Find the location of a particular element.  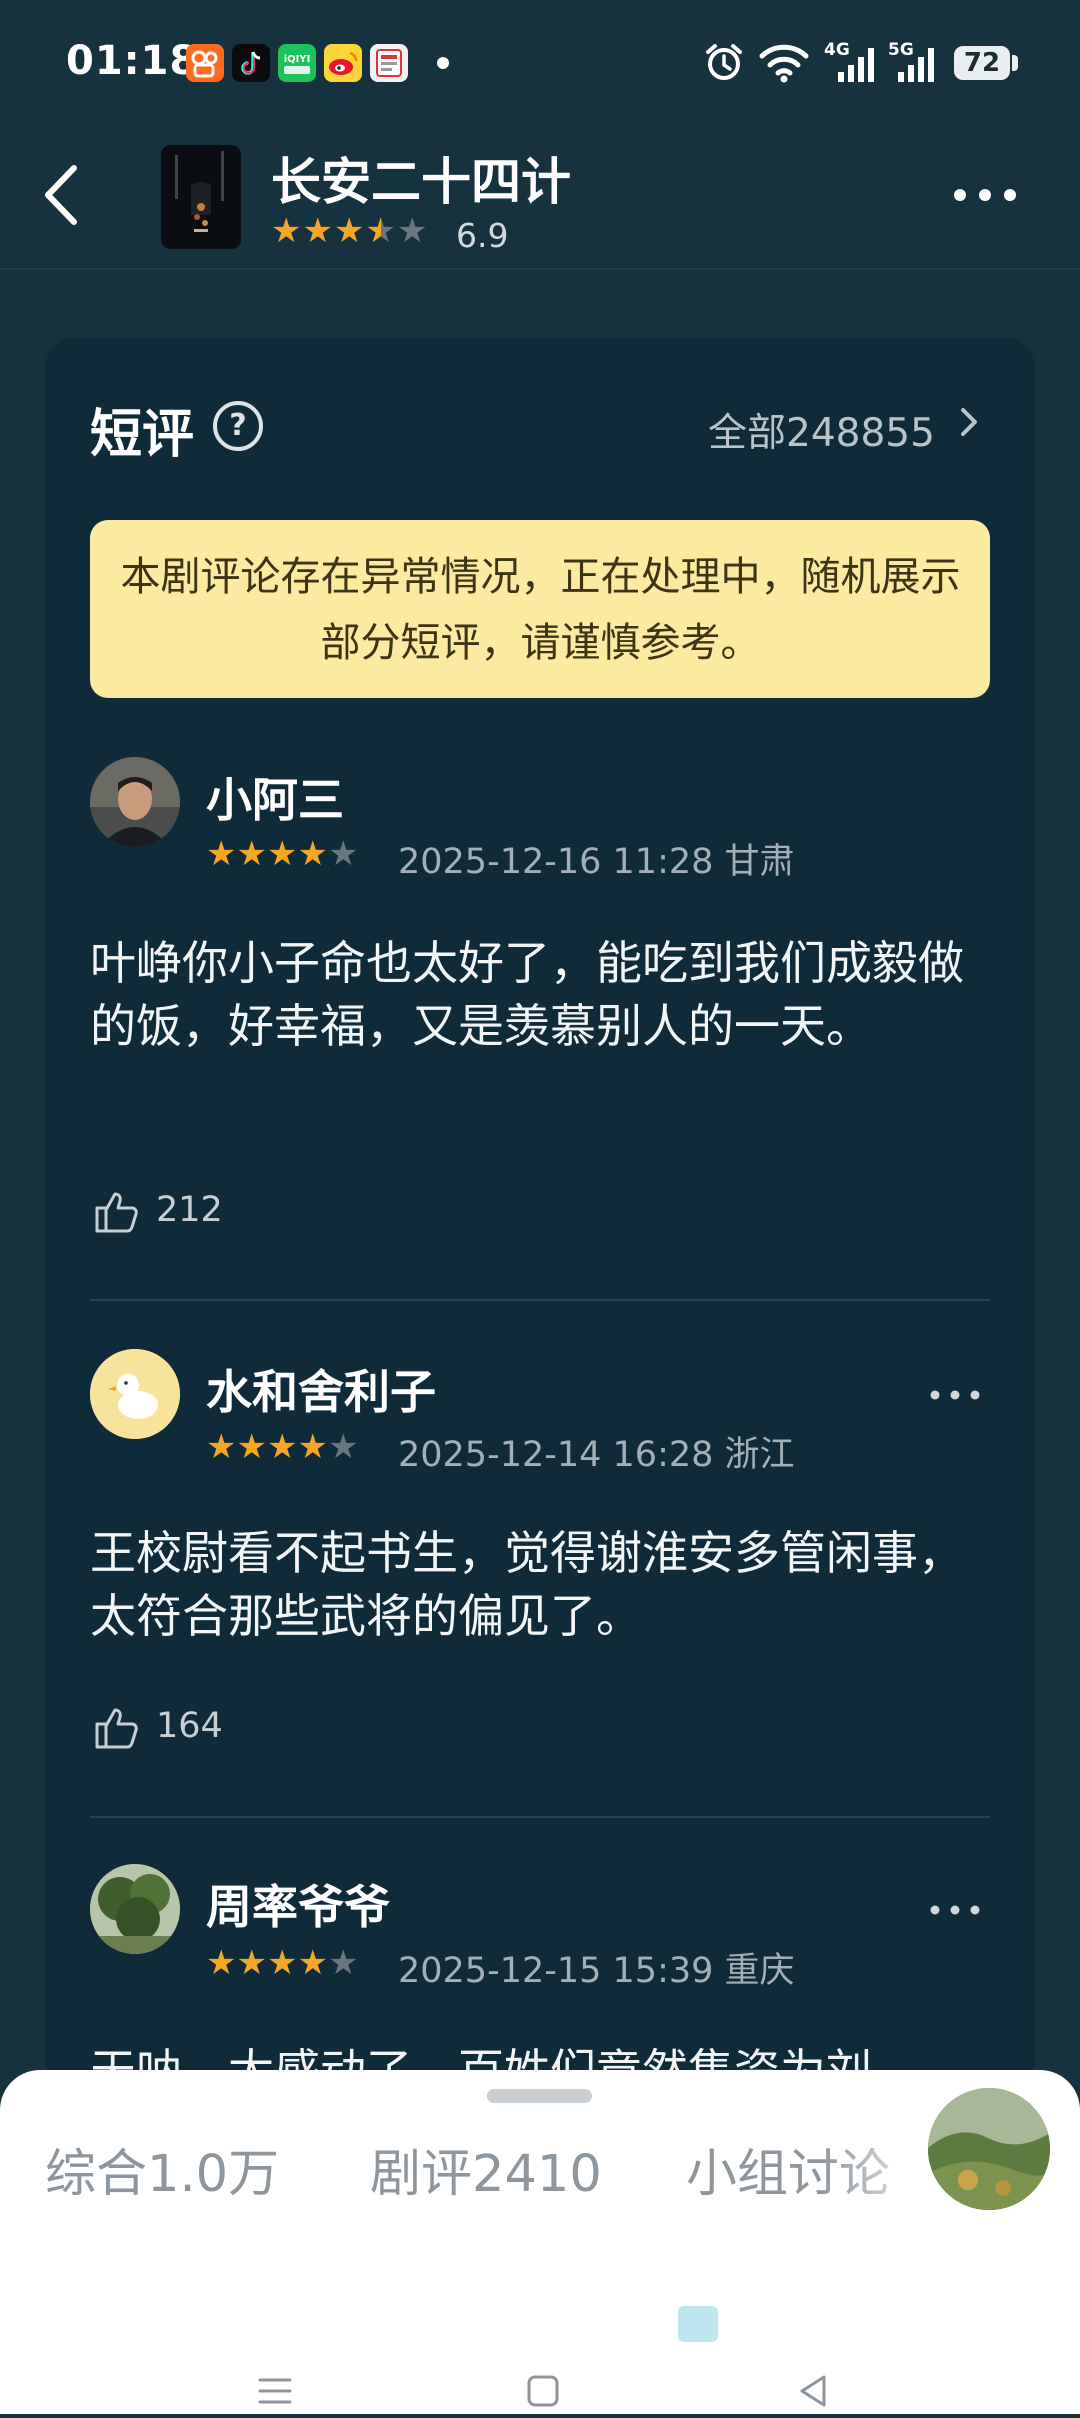

half-star-icon: ★★ is located at coordinates (381, 231).